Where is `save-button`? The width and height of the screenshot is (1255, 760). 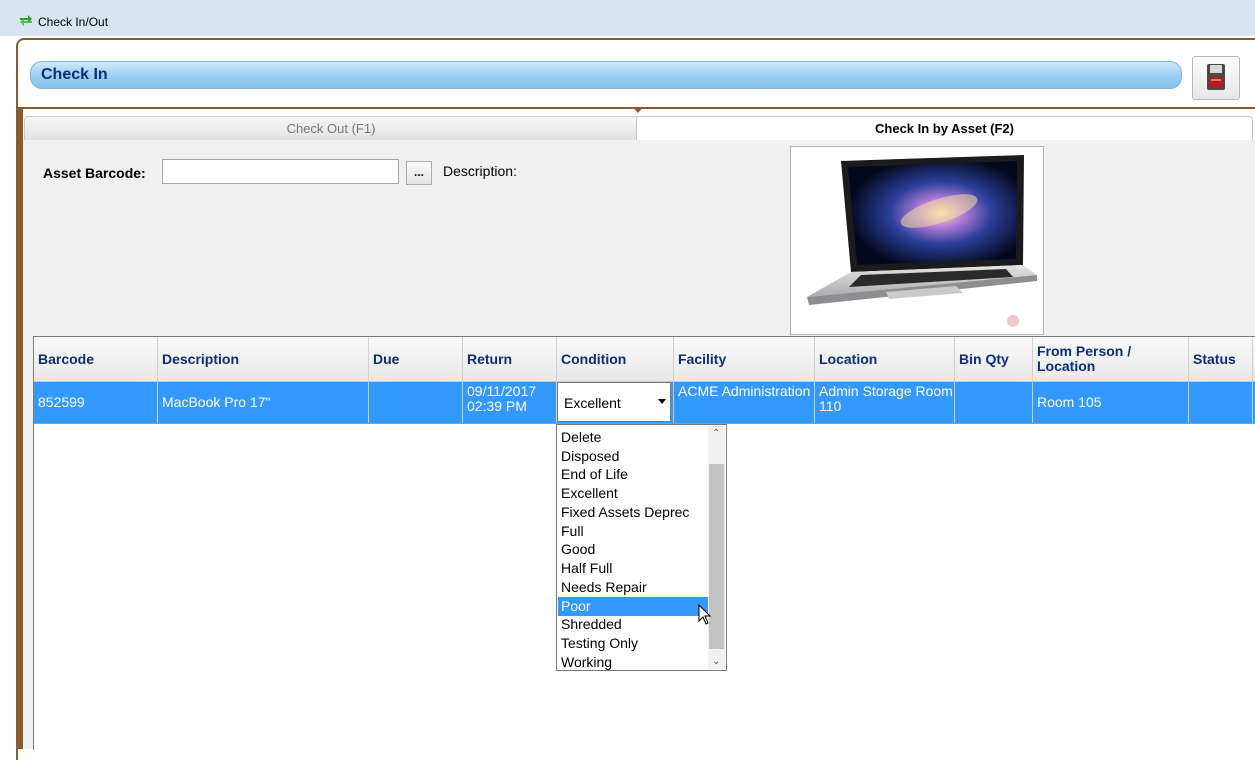 save-button is located at coordinates (1216, 78).